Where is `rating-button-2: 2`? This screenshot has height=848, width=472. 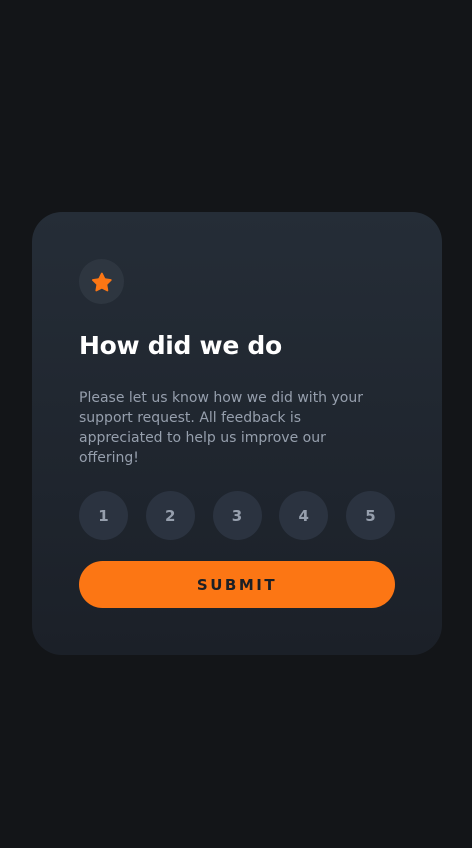 rating-button-2: 2 is located at coordinates (170, 515).